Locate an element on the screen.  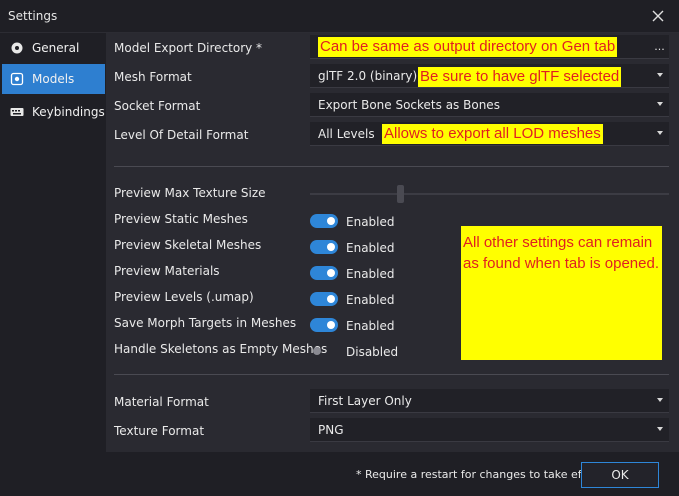
close-button is located at coordinates (658, 16).